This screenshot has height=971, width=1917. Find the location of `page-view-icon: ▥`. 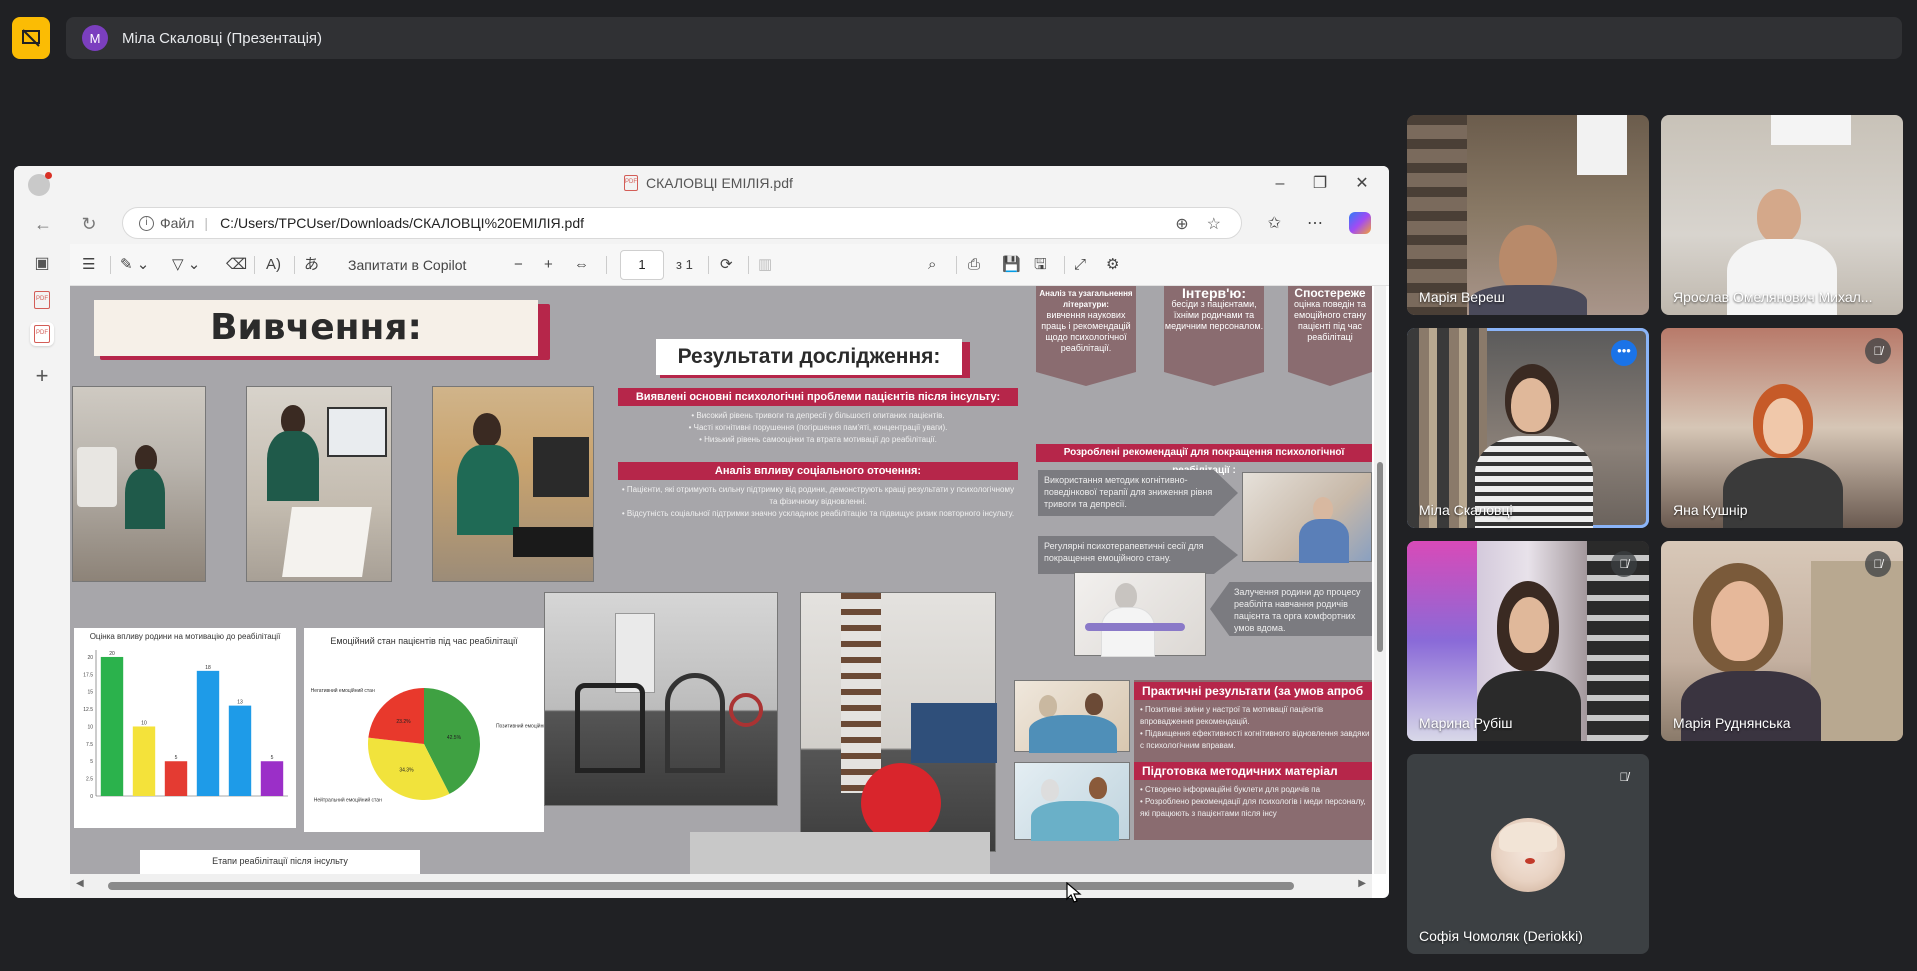

page-view-icon: ▥ is located at coordinates (765, 265).